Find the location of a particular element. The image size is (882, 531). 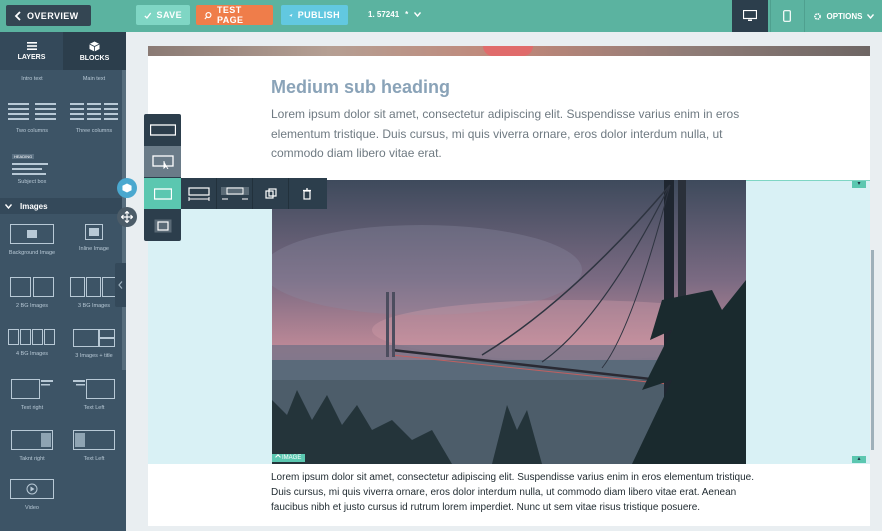

options-button: OPTIONS is located at coordinates (843, 16).